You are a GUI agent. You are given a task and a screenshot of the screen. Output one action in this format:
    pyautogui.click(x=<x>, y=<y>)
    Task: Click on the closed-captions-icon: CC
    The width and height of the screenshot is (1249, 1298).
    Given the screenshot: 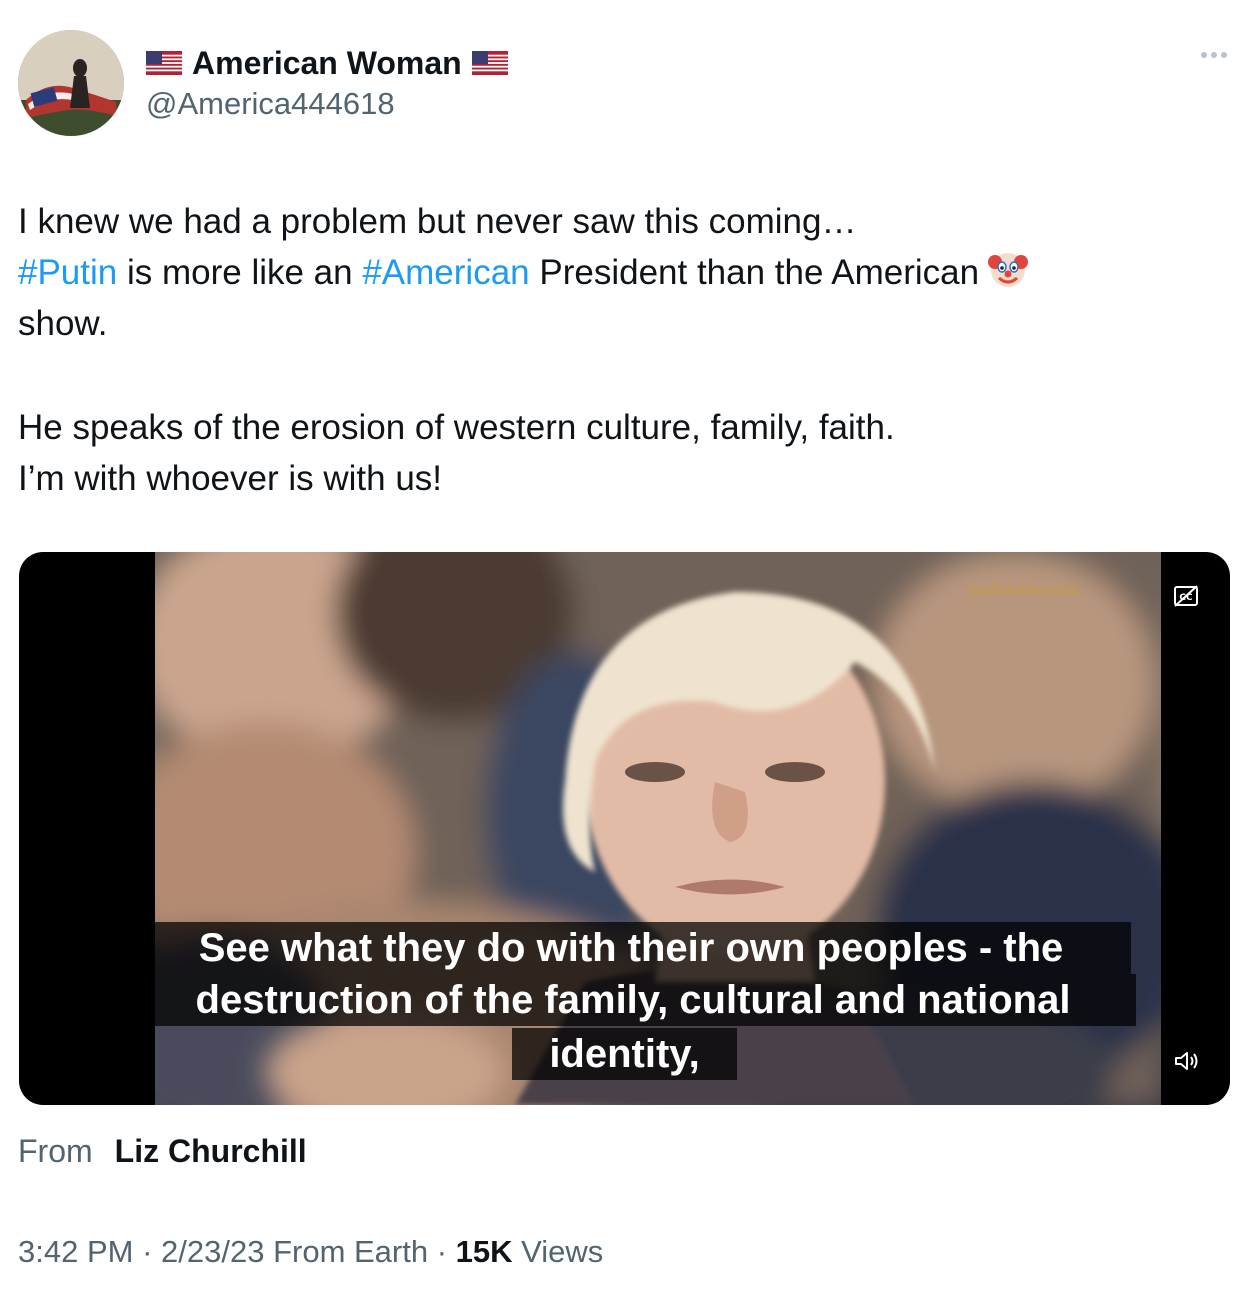 What is the action you would take?
    pyautogui.click(x=1186, y=596)
    